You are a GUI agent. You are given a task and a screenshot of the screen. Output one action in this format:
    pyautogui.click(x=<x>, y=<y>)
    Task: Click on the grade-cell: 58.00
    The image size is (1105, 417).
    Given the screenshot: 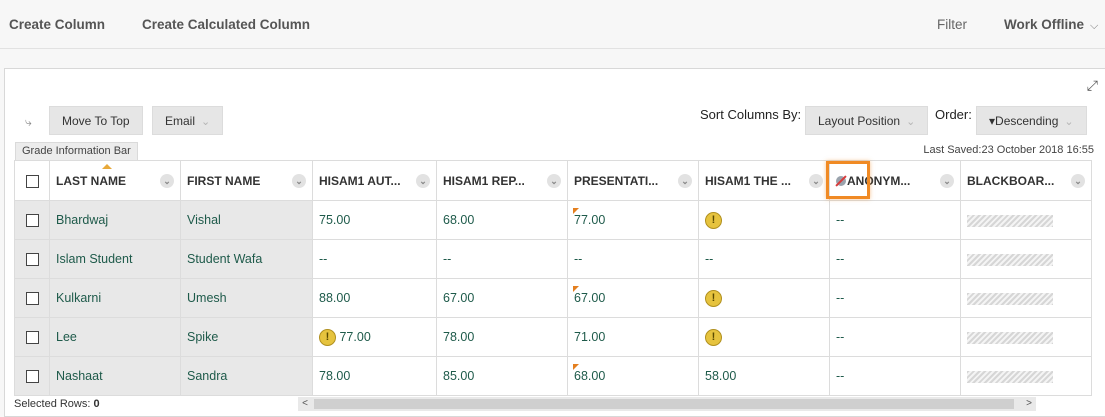 What is the action you would take?
    pyautogui.click(x=764, y=376)
    